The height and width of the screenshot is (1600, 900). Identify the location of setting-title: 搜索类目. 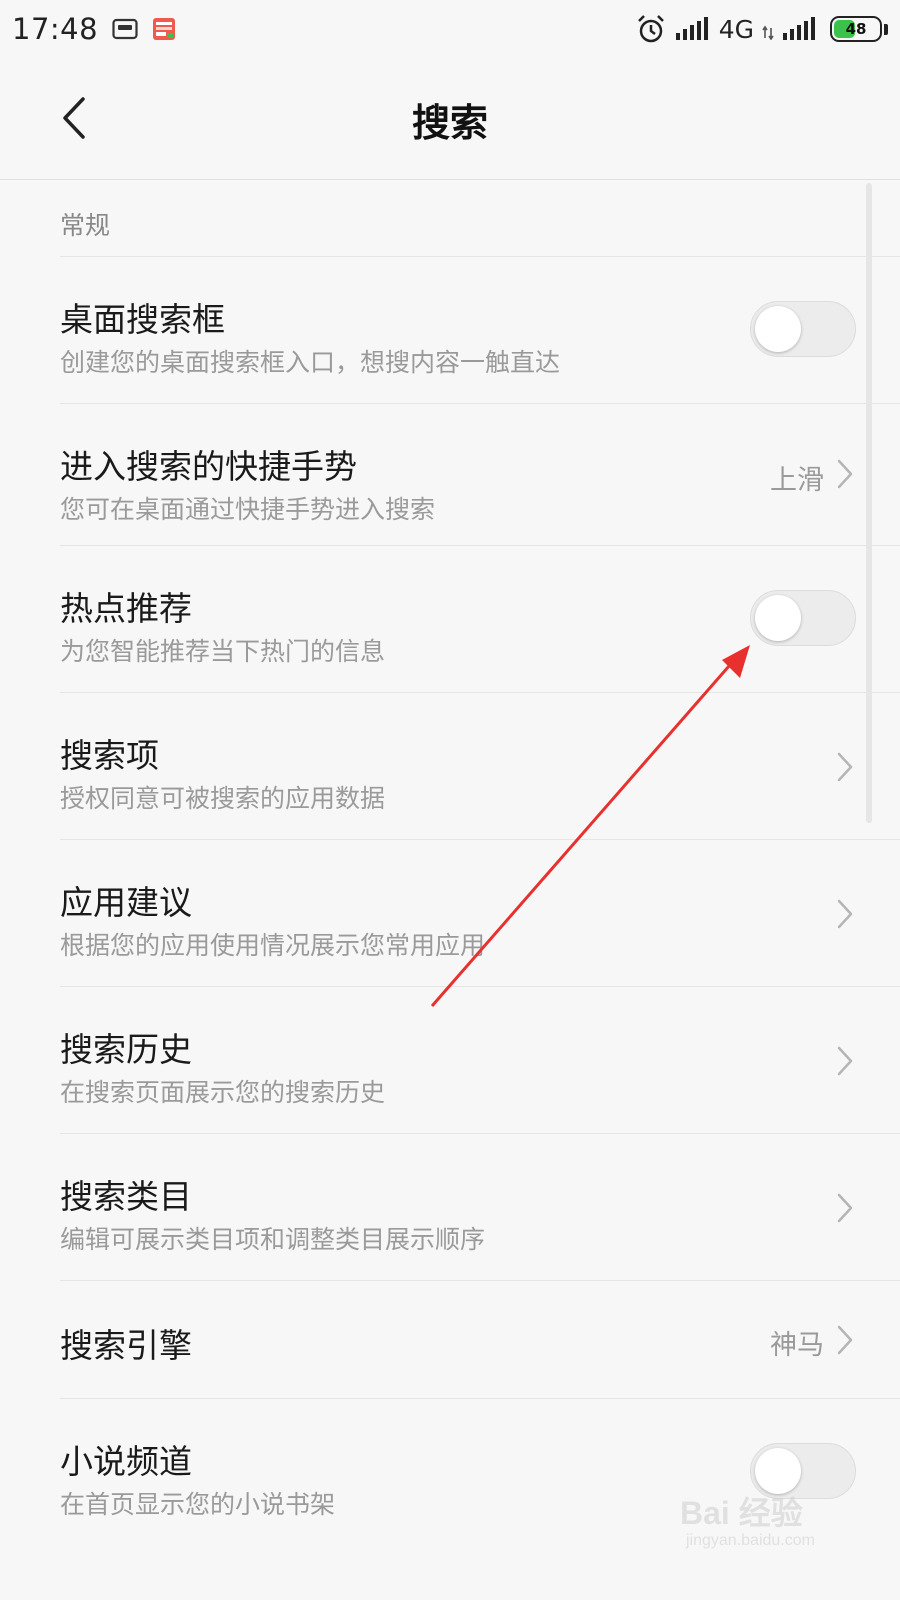
(126, 1196).